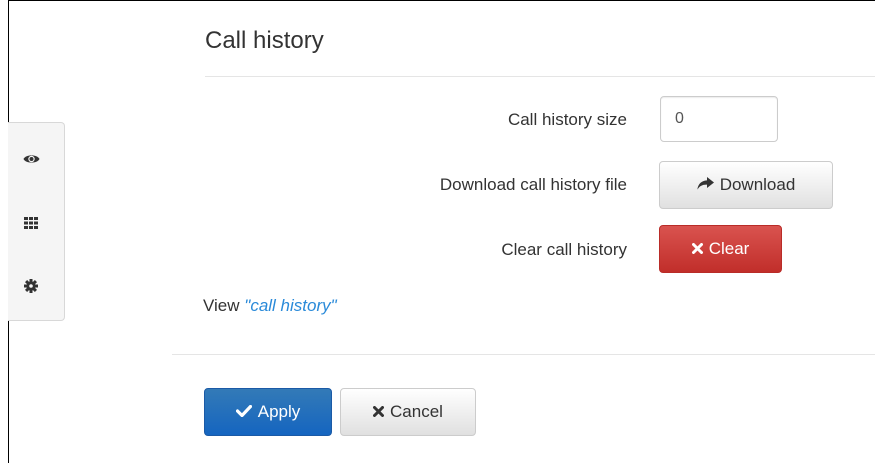 This screenshot has width=875, height=463. Describe the element at coordinates (31, 223) in the screenshot. I see `grid-icon` at that location.